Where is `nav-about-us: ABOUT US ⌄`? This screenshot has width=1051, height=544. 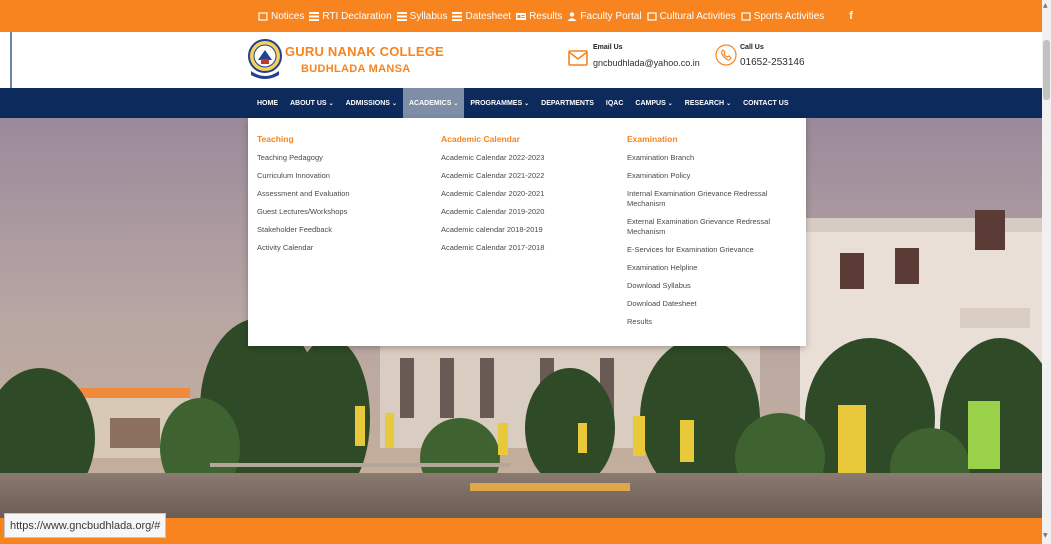 nav-about-us: ABOUT US ⌄ is located at coordinates (312, 103).